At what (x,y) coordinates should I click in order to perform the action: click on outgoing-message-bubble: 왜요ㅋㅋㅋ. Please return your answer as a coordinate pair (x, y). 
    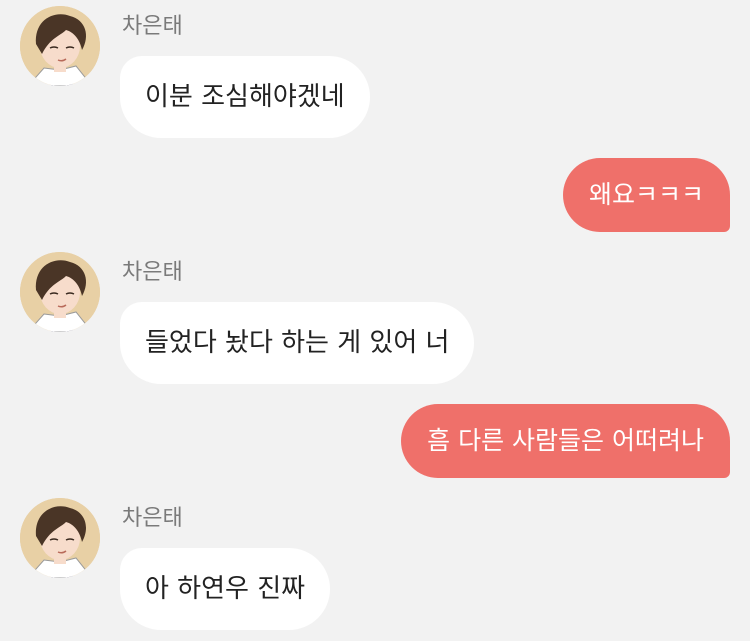
    Looking at the image, I should click on (646, 195).